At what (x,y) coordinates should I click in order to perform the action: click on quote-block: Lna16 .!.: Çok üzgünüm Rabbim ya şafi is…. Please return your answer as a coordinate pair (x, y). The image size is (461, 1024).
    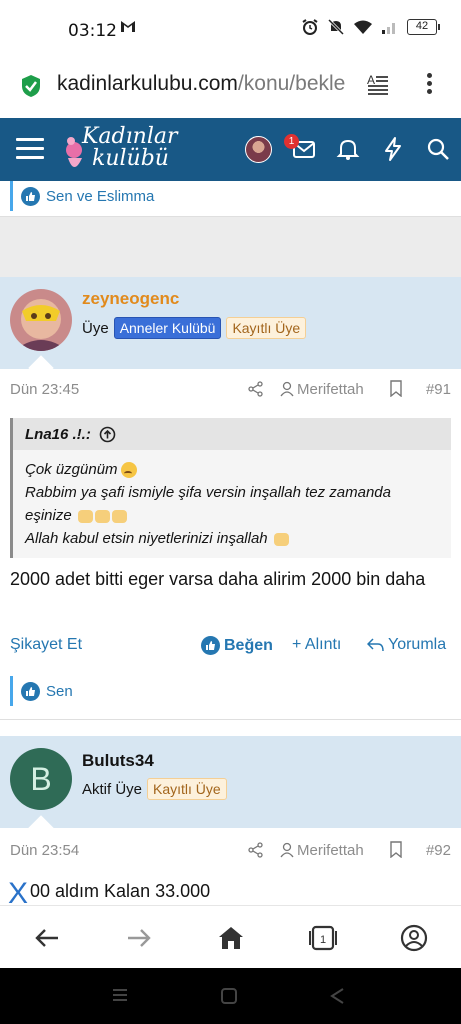
    Looking at the image, I should click on (230, 488).